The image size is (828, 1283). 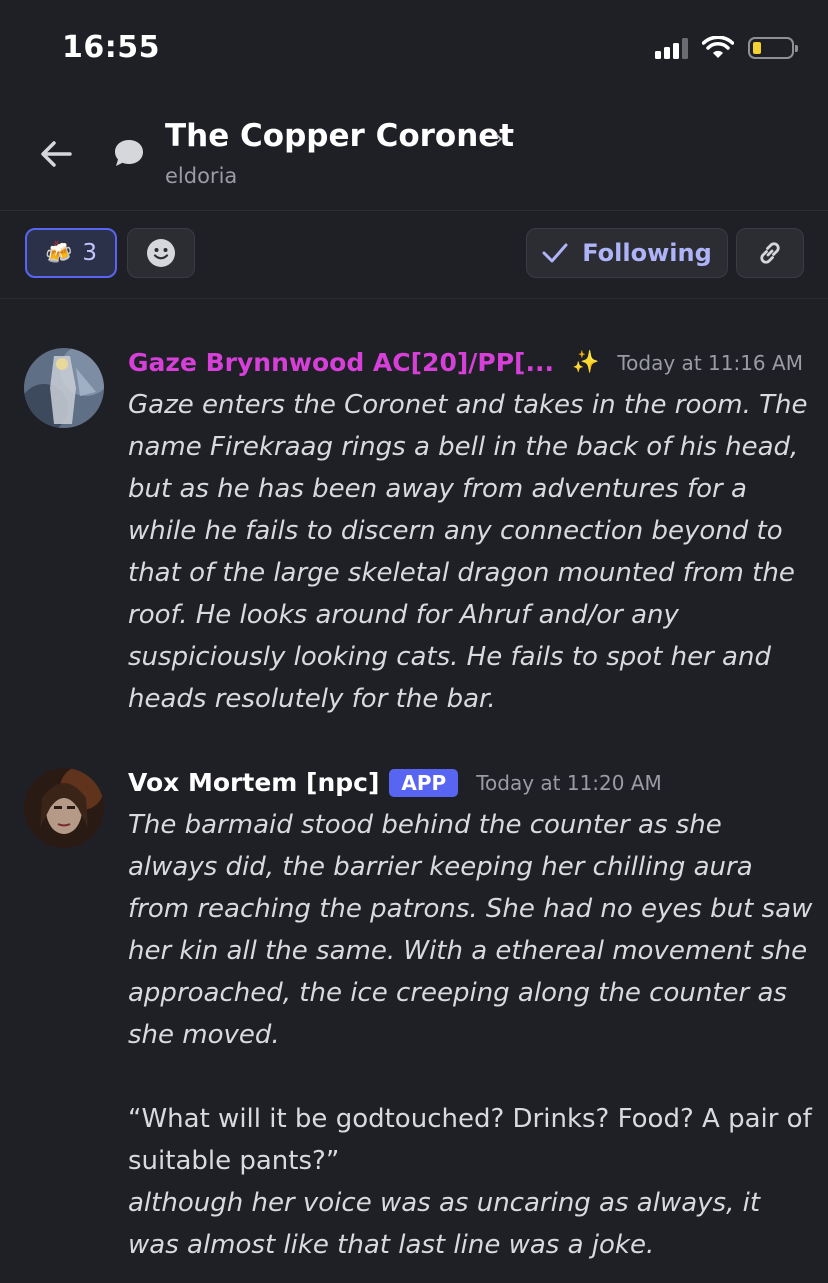 What do you see at coordinates (718, 47) in the screenshot?
I see `wifi-icon` at bounding box center [718, 47].